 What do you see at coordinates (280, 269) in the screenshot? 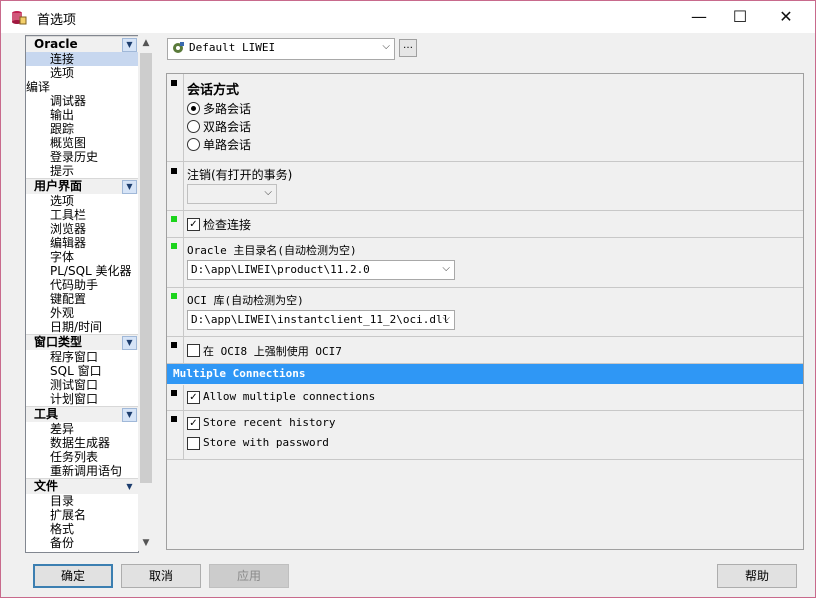
I see `oracle-home-value: D:\app\LIWEI\product\11.2.0` at bounding box center [280, 269].